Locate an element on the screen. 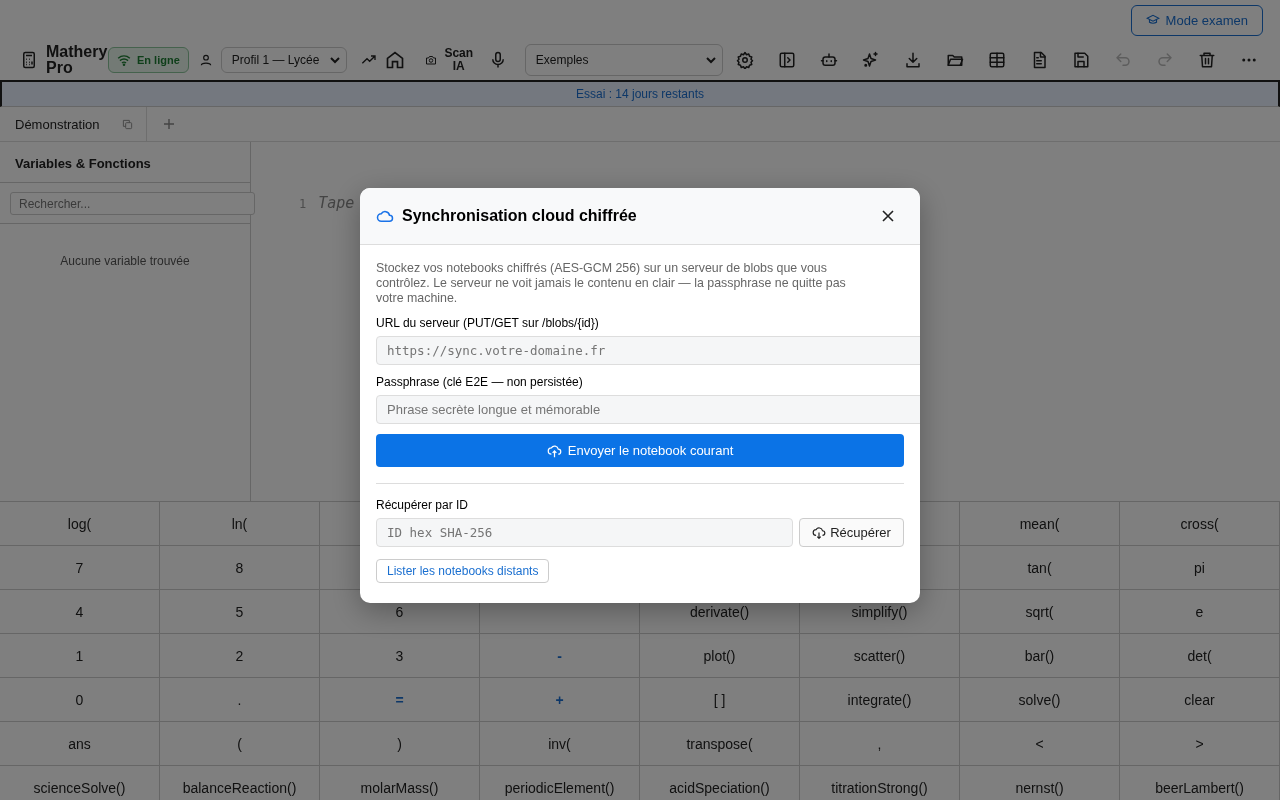 The image size is (1280, 800). cloud-upload-icon is located at coordinates (554, 450).